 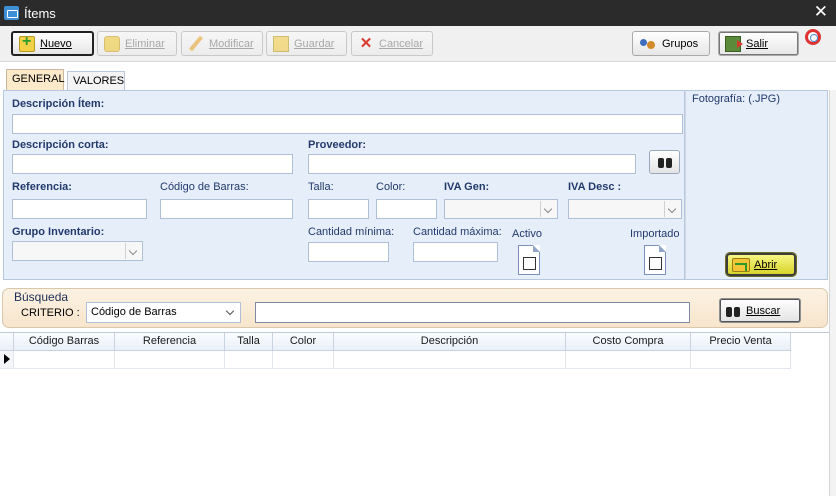 I want to click on close-icon: ✕, so click(x=821, y=12).